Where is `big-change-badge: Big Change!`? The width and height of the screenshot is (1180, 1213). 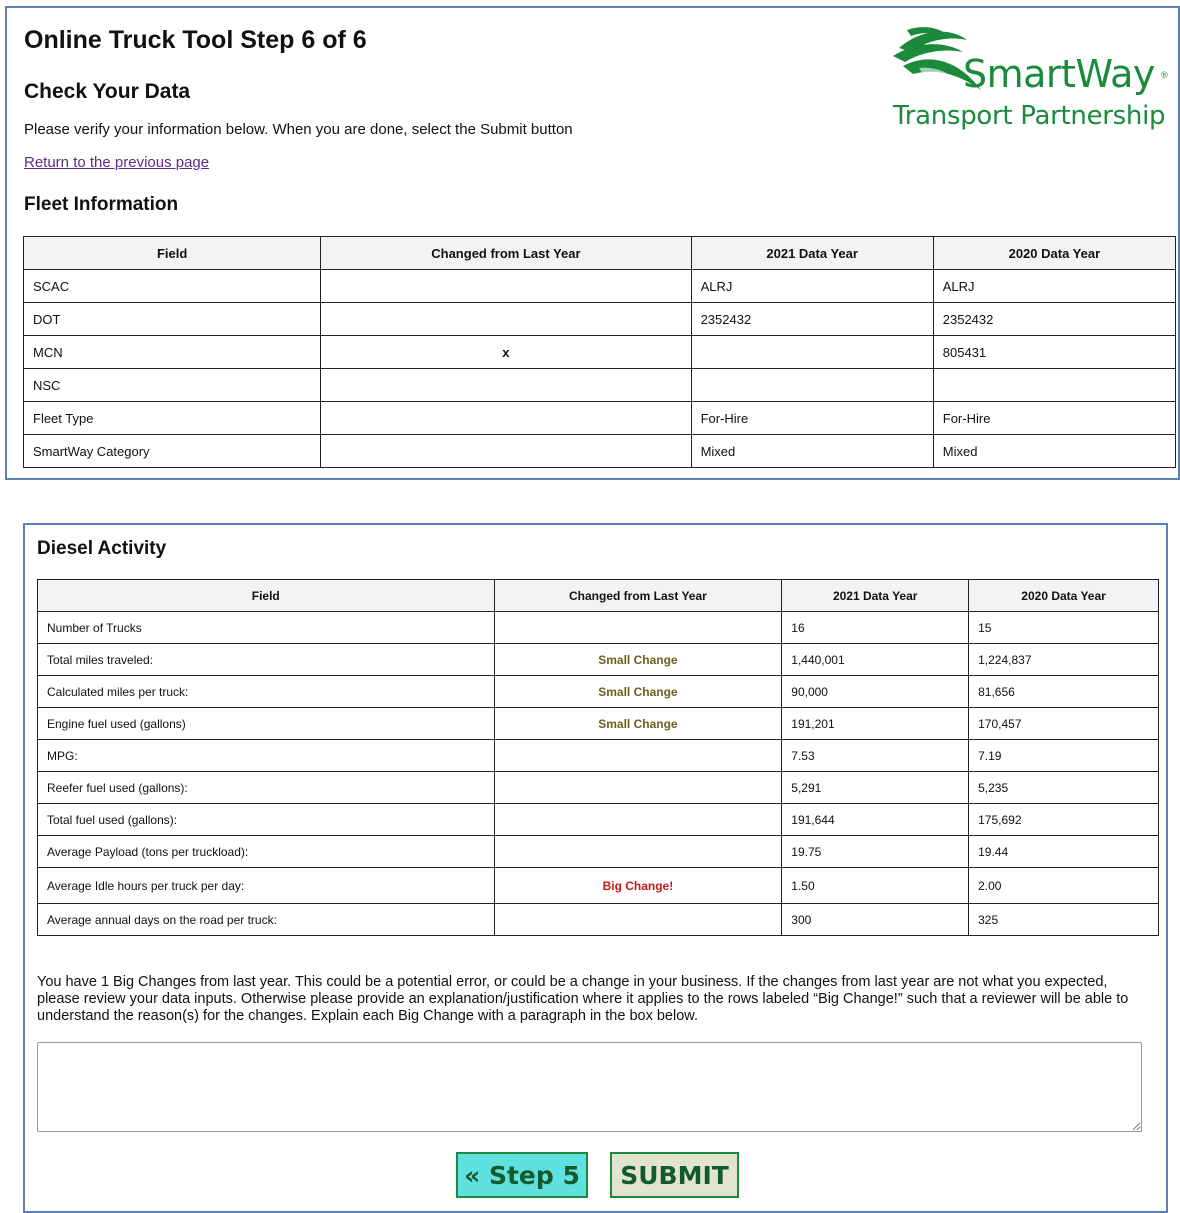
big-change-badge: Big Change! is located at coordinates (638, 885).